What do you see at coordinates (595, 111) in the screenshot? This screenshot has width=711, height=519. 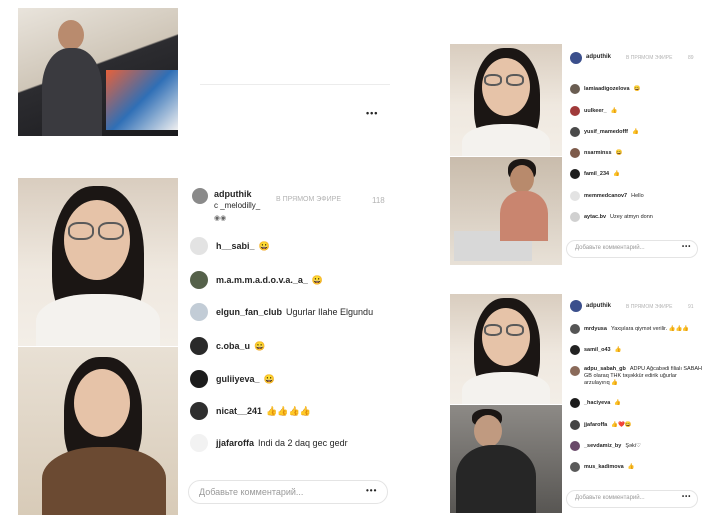 I see `comment-username: uulkeer_` at bounding box center [595, 111].